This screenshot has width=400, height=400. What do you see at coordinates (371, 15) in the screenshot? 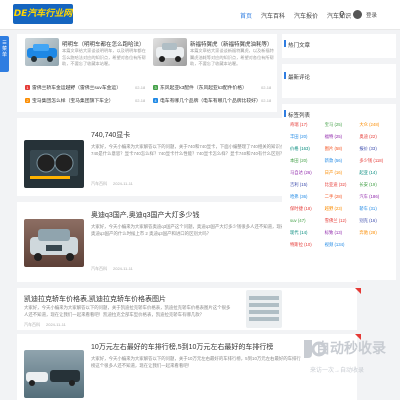
I see `login-link: 登录` at bounding box center [371, 15].